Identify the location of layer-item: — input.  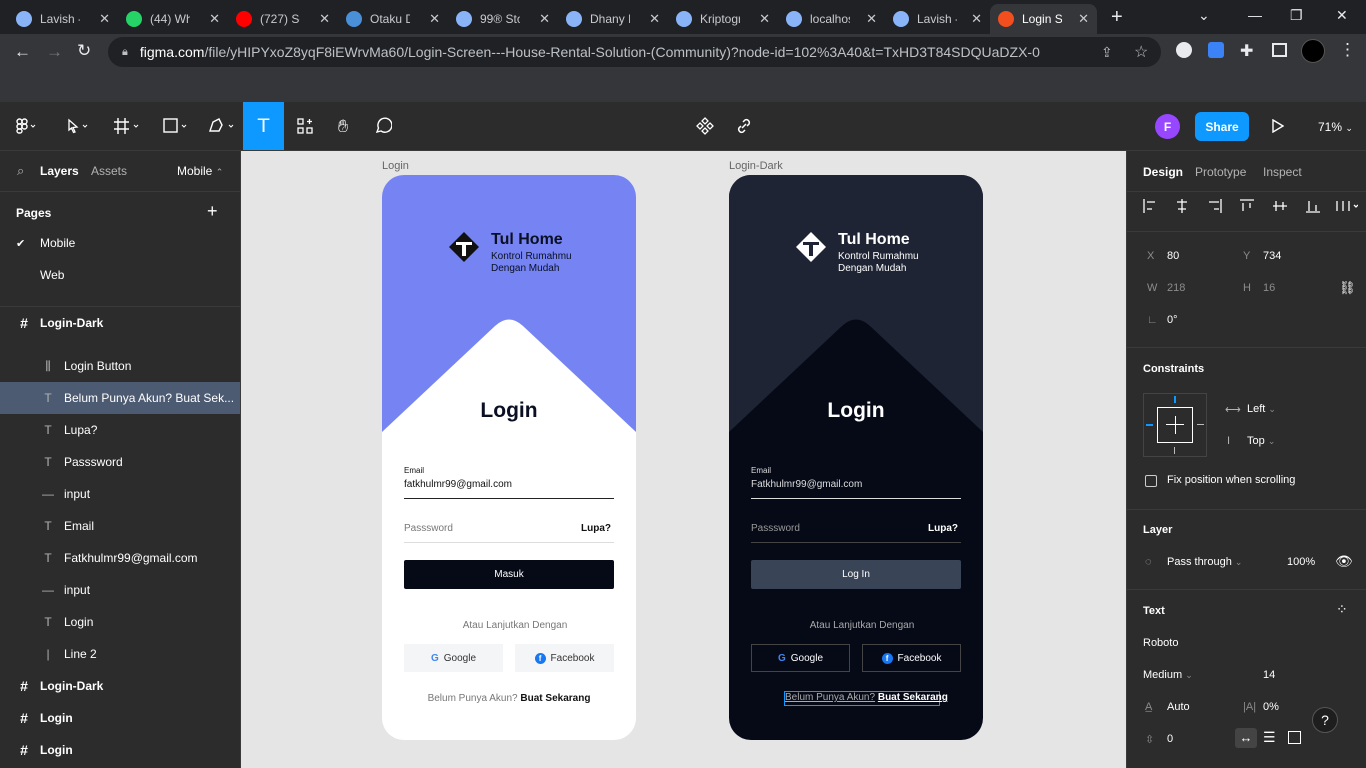
(120, 494).